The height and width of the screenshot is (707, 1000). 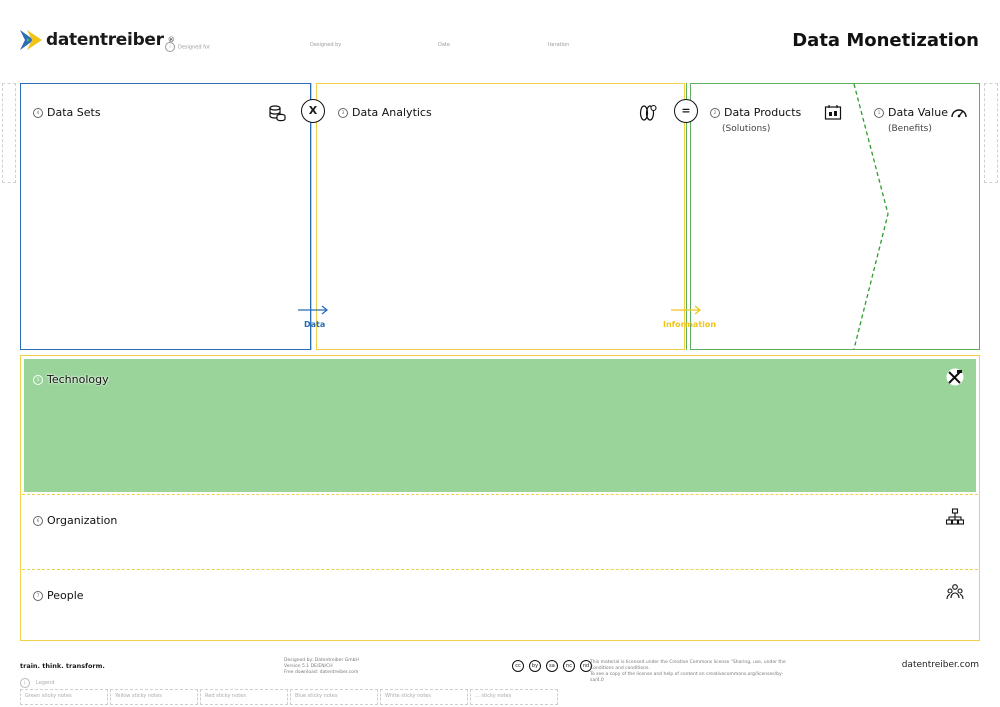 I want to click on legend-item: Yellow sticky notes, so click(x=154, y=697).